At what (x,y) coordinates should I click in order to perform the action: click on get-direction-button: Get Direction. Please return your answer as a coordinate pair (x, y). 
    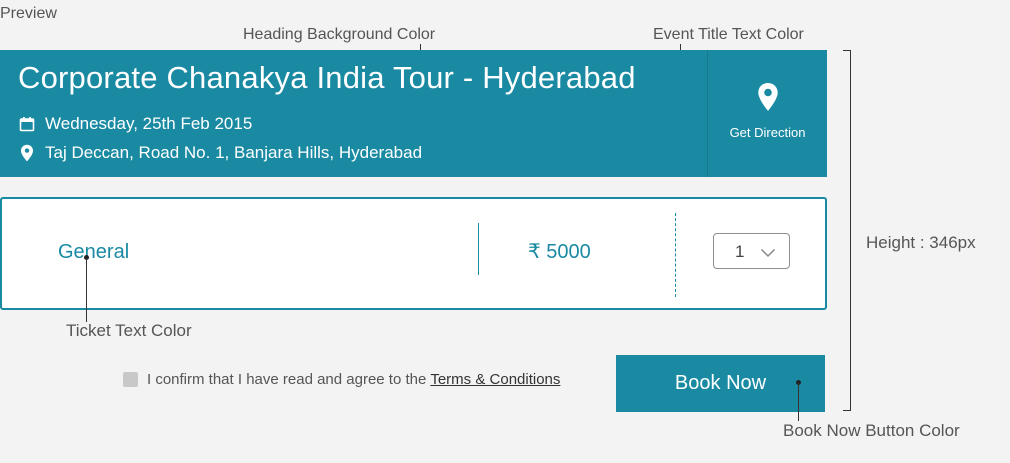
    Looking at the image, I should click on (767, 113).